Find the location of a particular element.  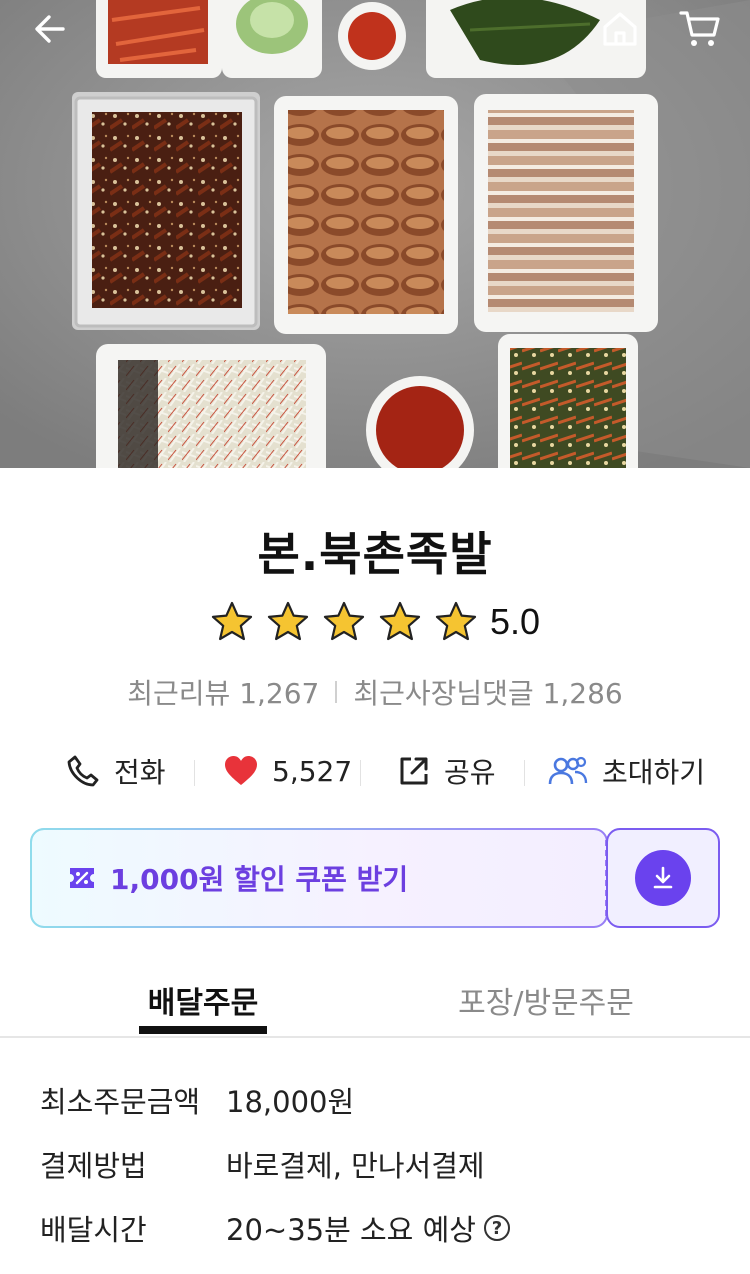

home-button is located at coordinates (620, 29).